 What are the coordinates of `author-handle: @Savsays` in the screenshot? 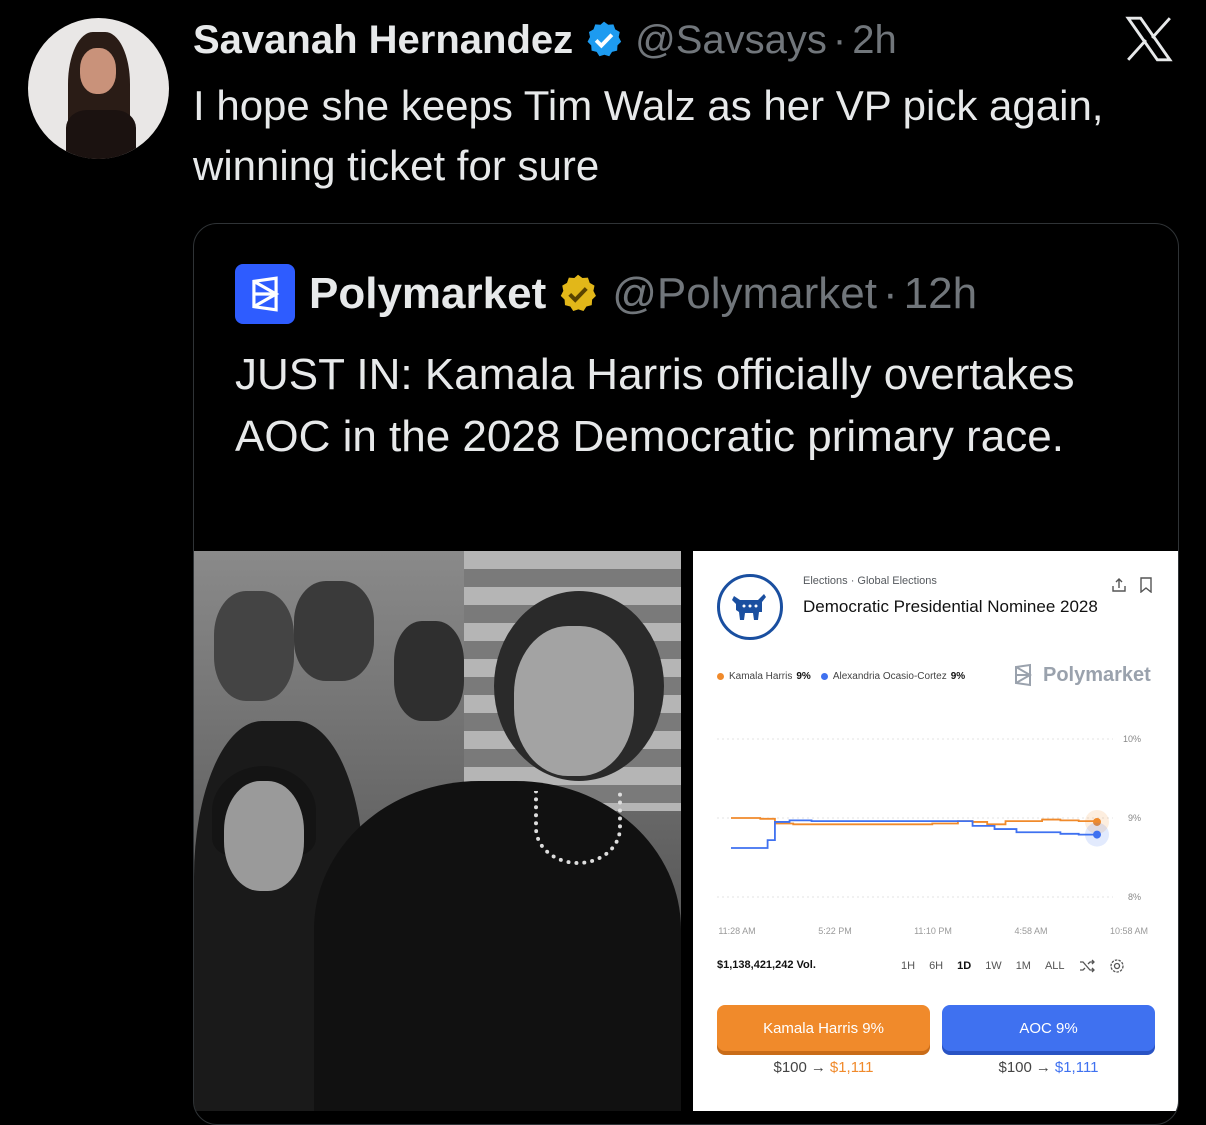 It's located at (731, 40).